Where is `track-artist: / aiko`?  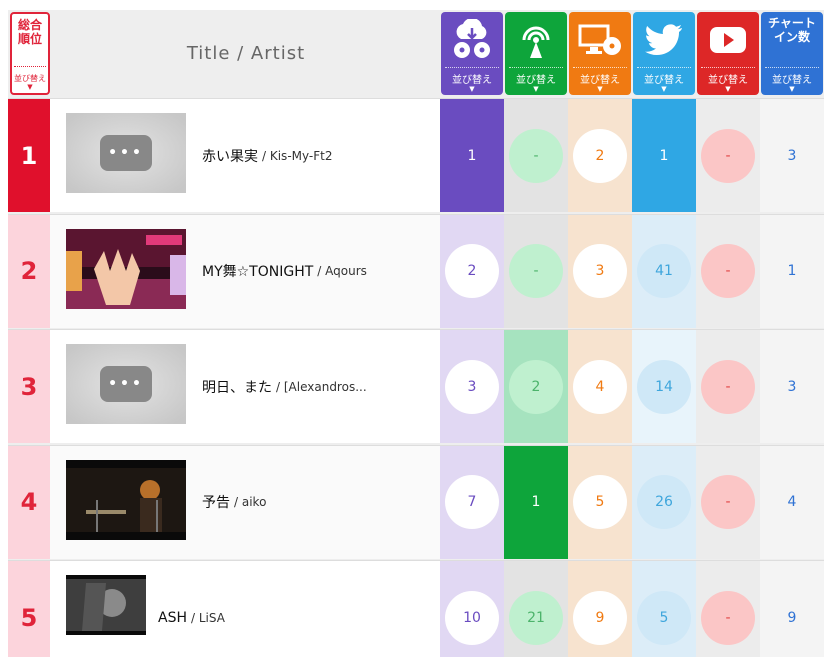 track-artist: / aiko is located at coordinates (250, 502).